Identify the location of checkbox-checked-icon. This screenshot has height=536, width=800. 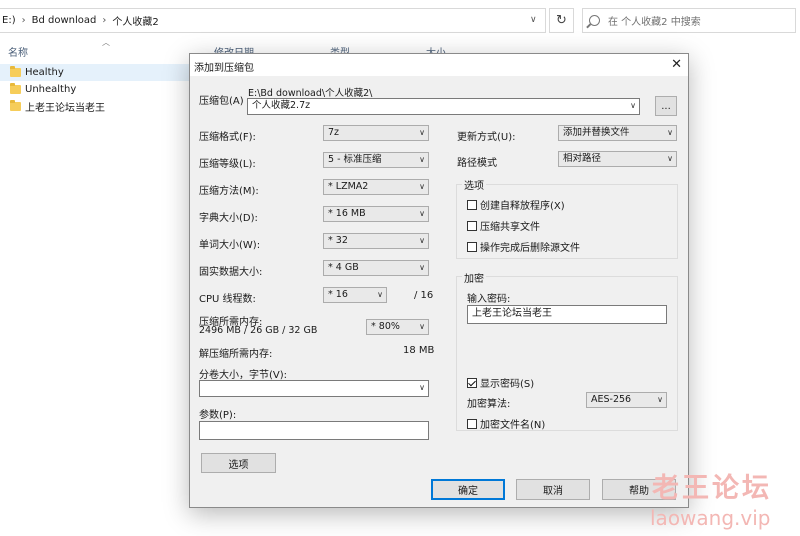
(472, 382).